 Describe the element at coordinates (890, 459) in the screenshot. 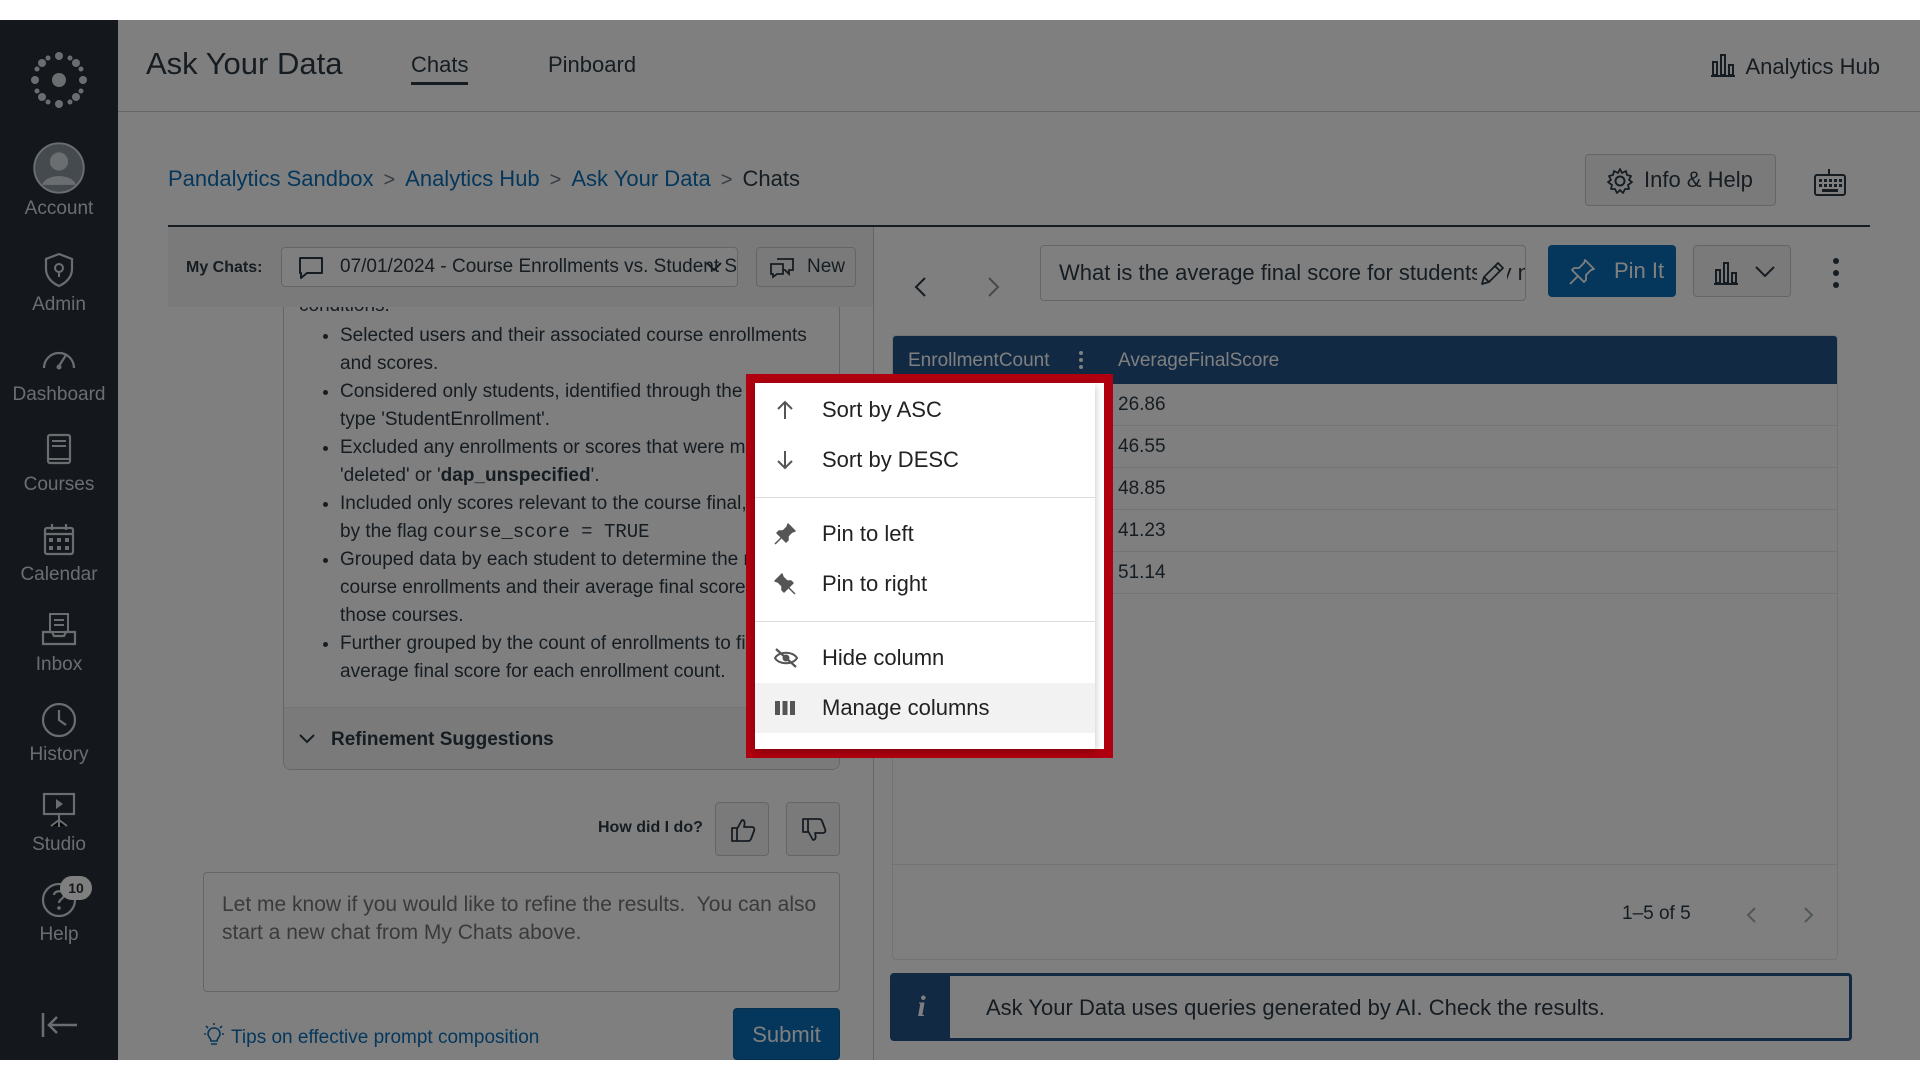

I see `menu-item-label: Sort by DESC` at that location.